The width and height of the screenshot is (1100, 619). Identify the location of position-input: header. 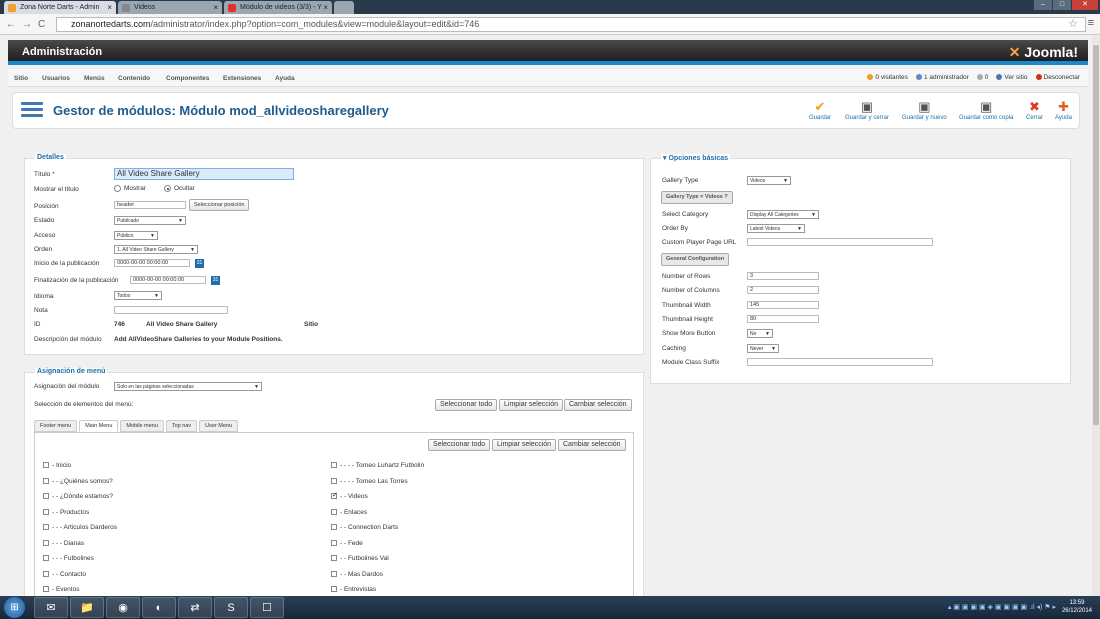
(150, 205).